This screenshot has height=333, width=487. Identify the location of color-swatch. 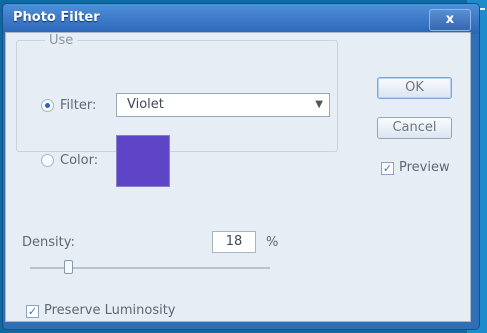
(143, 161).